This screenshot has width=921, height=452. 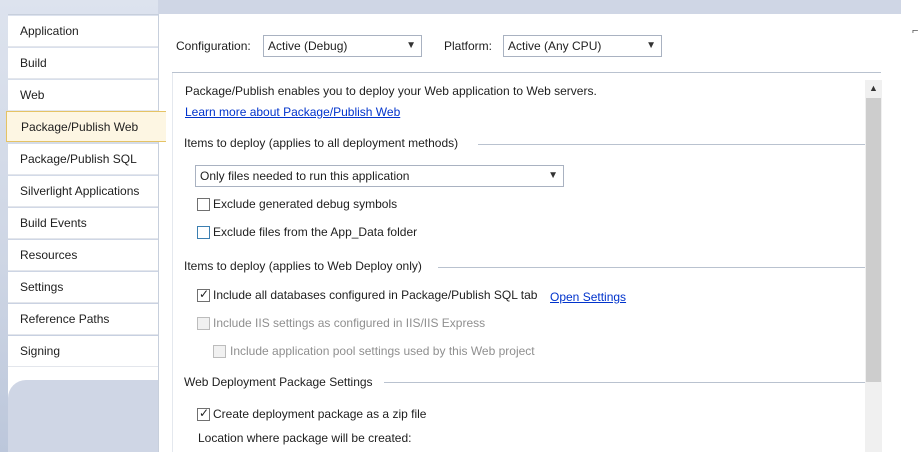 What do you see at coordinates (203, 323) in the screenshot?
I see `include-iis-checkbox` at bounding box center [203, 323].